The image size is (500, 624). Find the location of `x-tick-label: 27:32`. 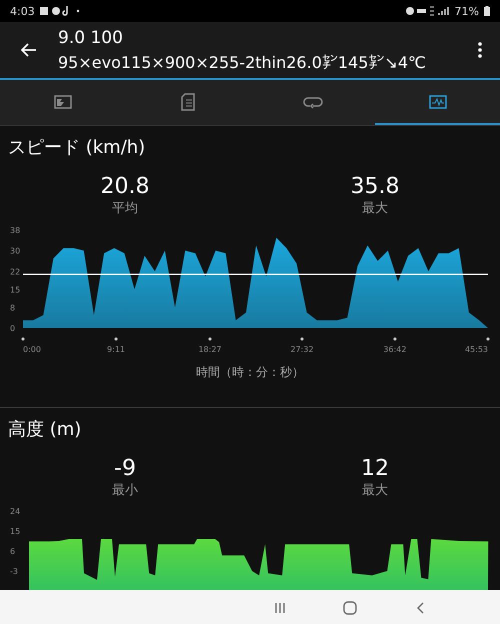

x-tick-label: 27:32 is located at coordinates (302, 349).